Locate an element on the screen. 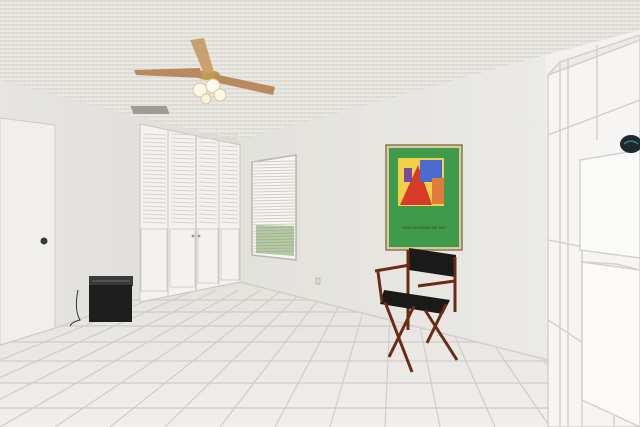  door-knob-icon is located at coordinates (44, 241).